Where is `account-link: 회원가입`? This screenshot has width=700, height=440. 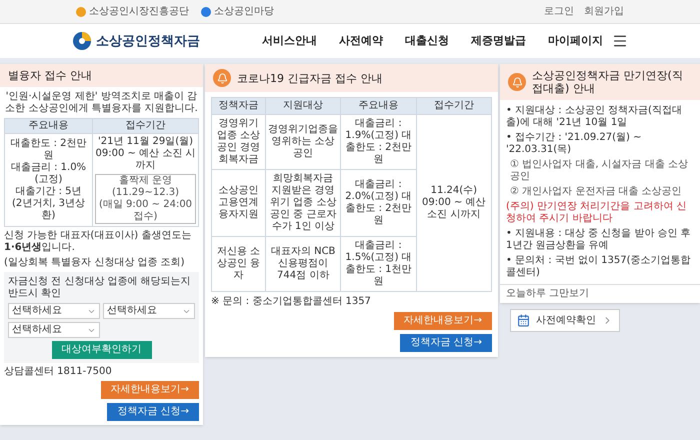 account-link: 회원가입 is located at coordinates (604, 12).